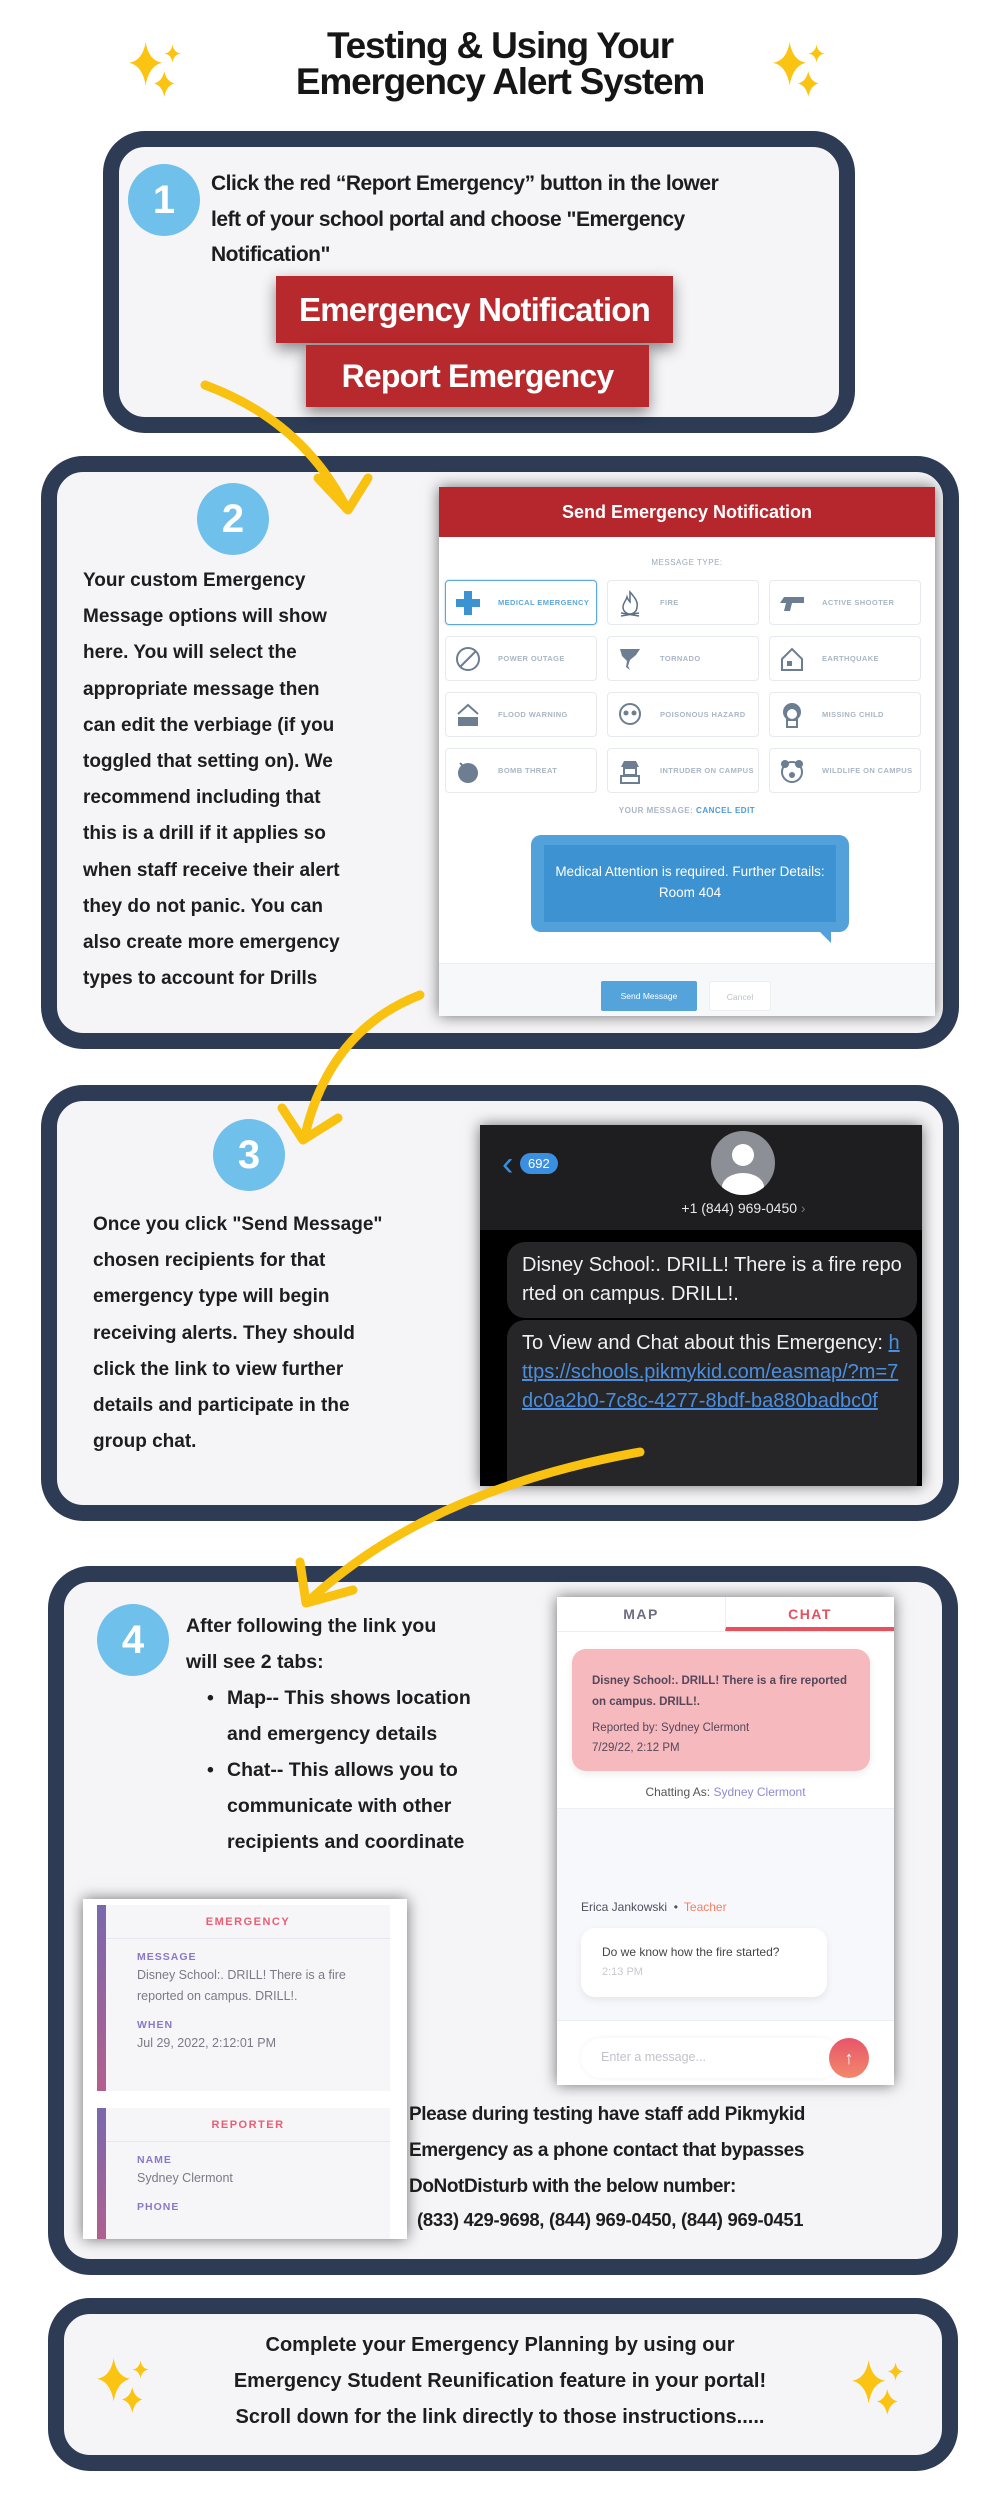 Image resolution: width=1000 pixels, height=2501 pixels. Describe the element at coordinates (507, 1164) in the screenshot. I see `back-chevron-icon: ‹` at that location.